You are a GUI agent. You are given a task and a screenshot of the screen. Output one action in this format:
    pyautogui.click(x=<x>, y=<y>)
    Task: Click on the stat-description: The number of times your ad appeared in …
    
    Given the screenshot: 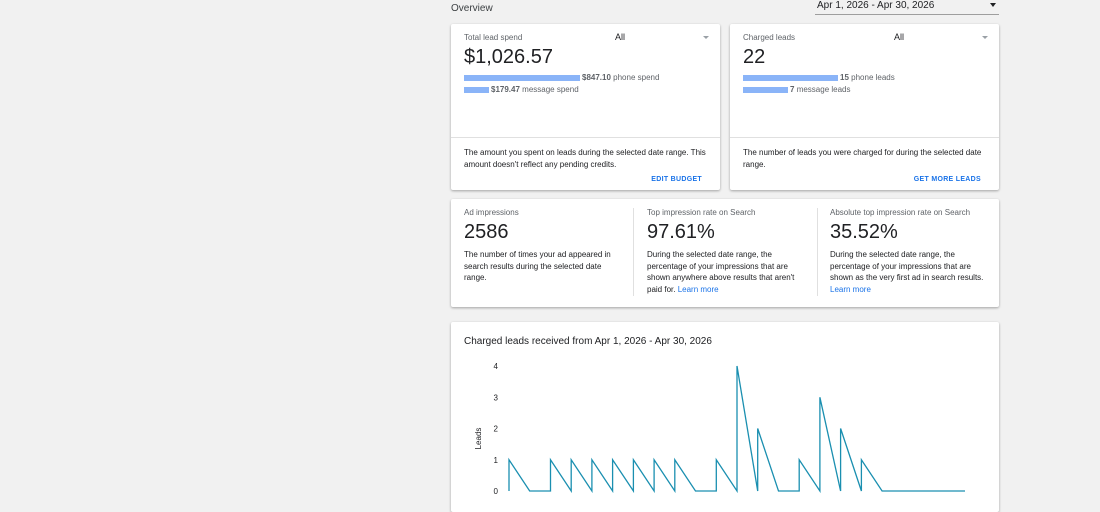 What is the action you would take?
    pyautogui.click(x=537, y=266)
    